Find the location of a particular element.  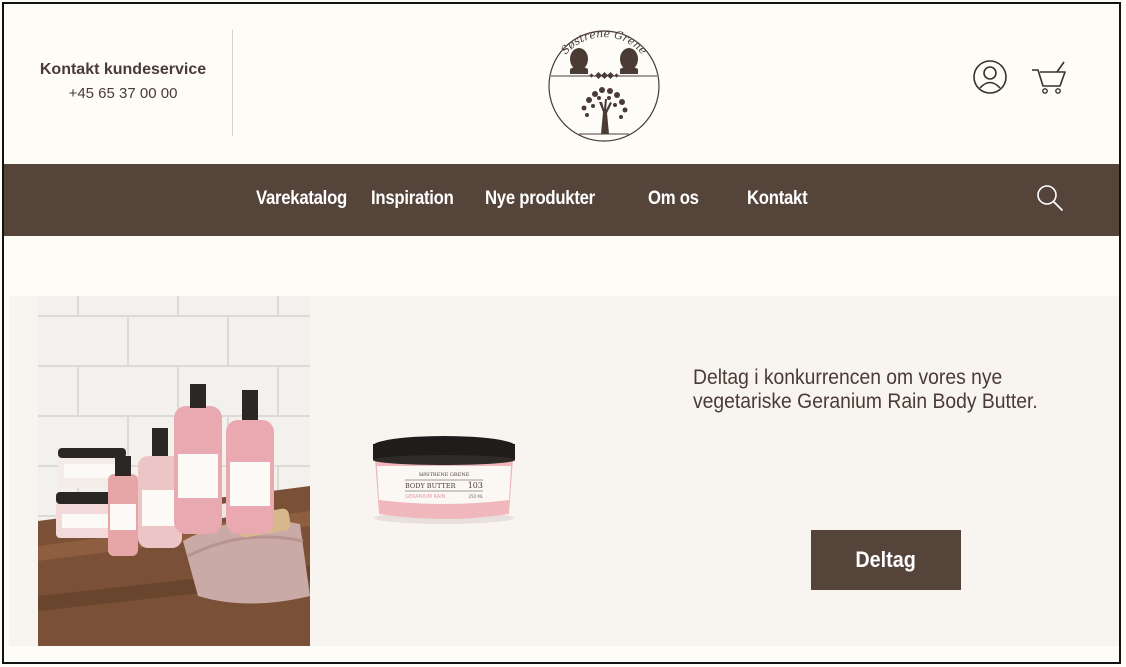

nav-item-om-os: Om os is located at coordinates (673, 199).